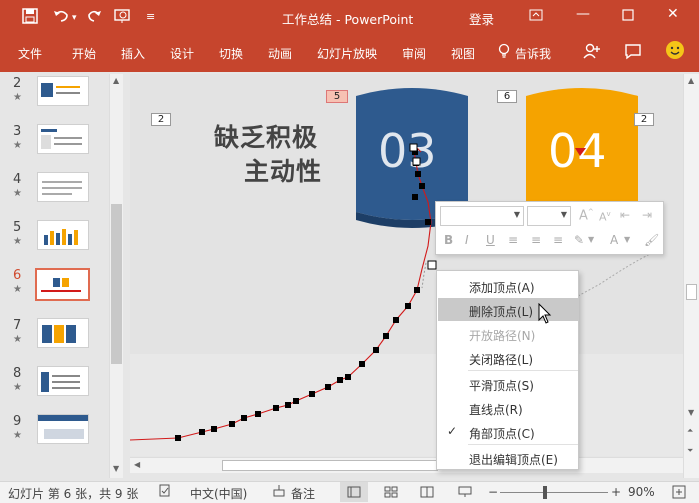 This screenshot has width=699, height=503. What do you see at coordinates (625, 215) in the screenshot?
I see `decrease-indent-icon: ⇤` at bounding box center [625, 215].